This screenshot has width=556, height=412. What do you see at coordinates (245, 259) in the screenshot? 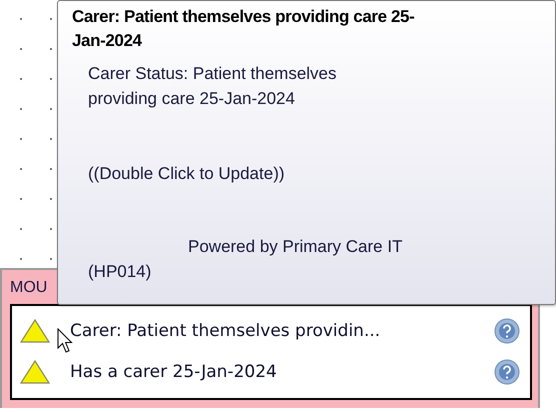
I see `powered-by-text: Powered by Primary Care IT (HP014)` at bounding box center [245, 259].